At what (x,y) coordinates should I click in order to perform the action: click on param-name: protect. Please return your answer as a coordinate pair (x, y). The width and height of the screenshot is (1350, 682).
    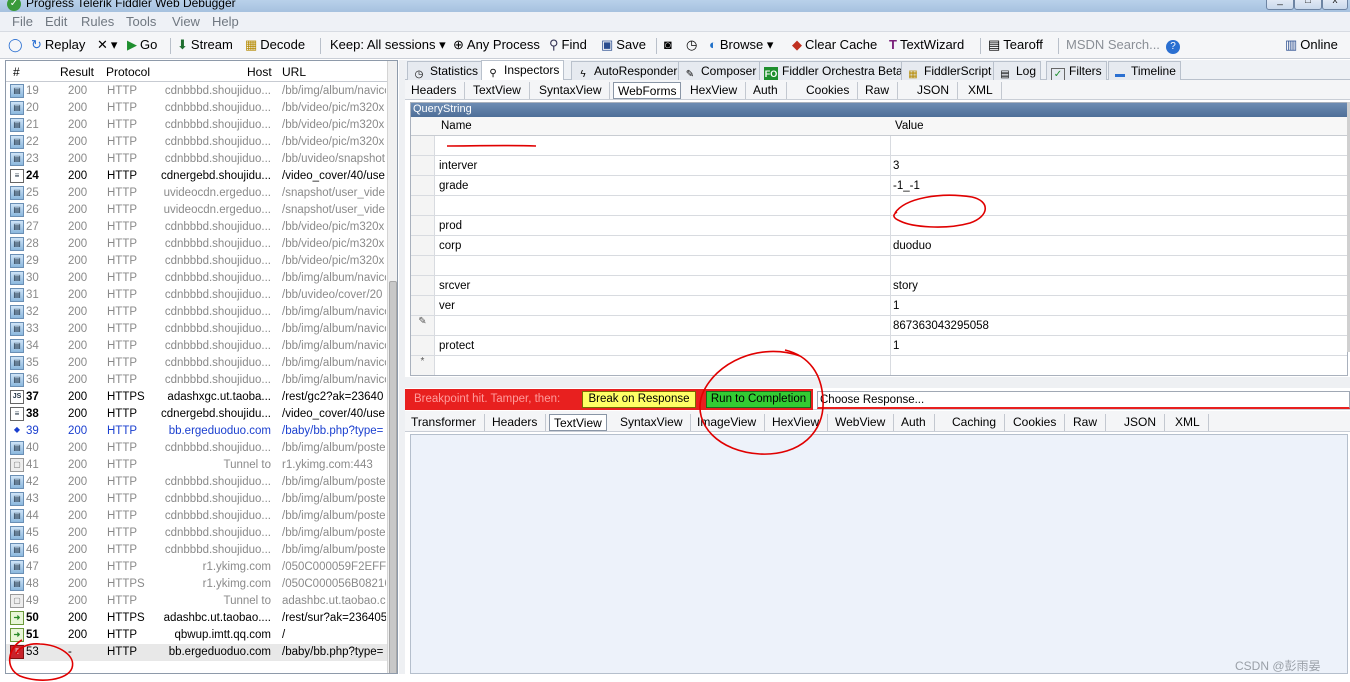
    Looking at the image, I should click on (456, 346).